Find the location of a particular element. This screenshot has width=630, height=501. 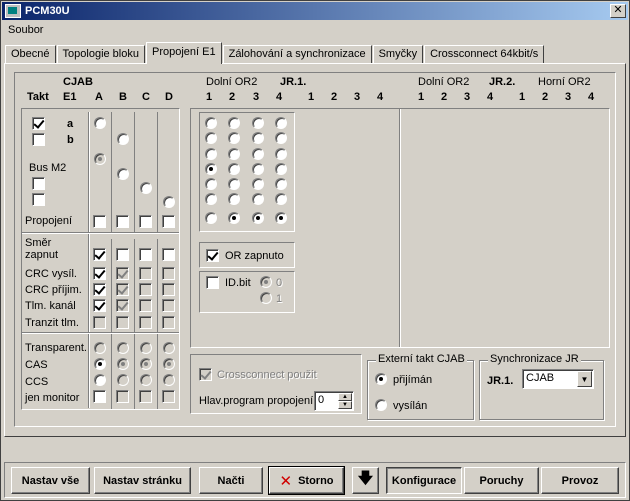

monitor-b-checkbox is located at coordinates (122, 396).